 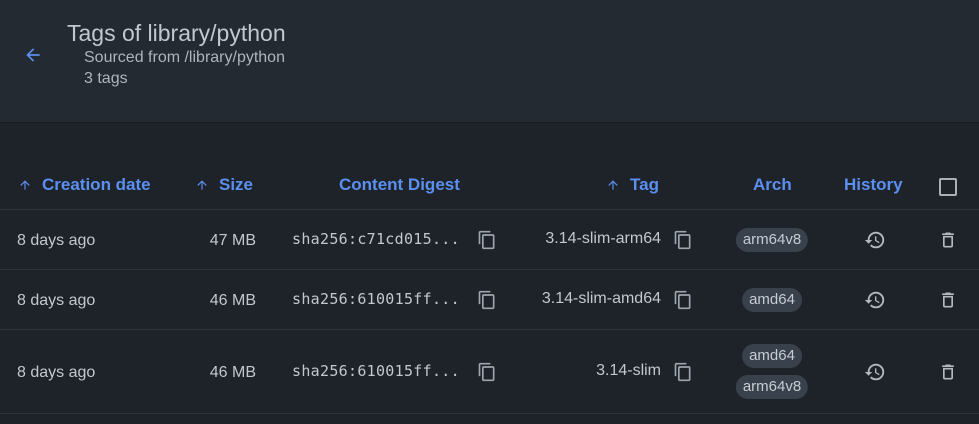 I want to click on column-label: Size, so click(x=236, y=184).